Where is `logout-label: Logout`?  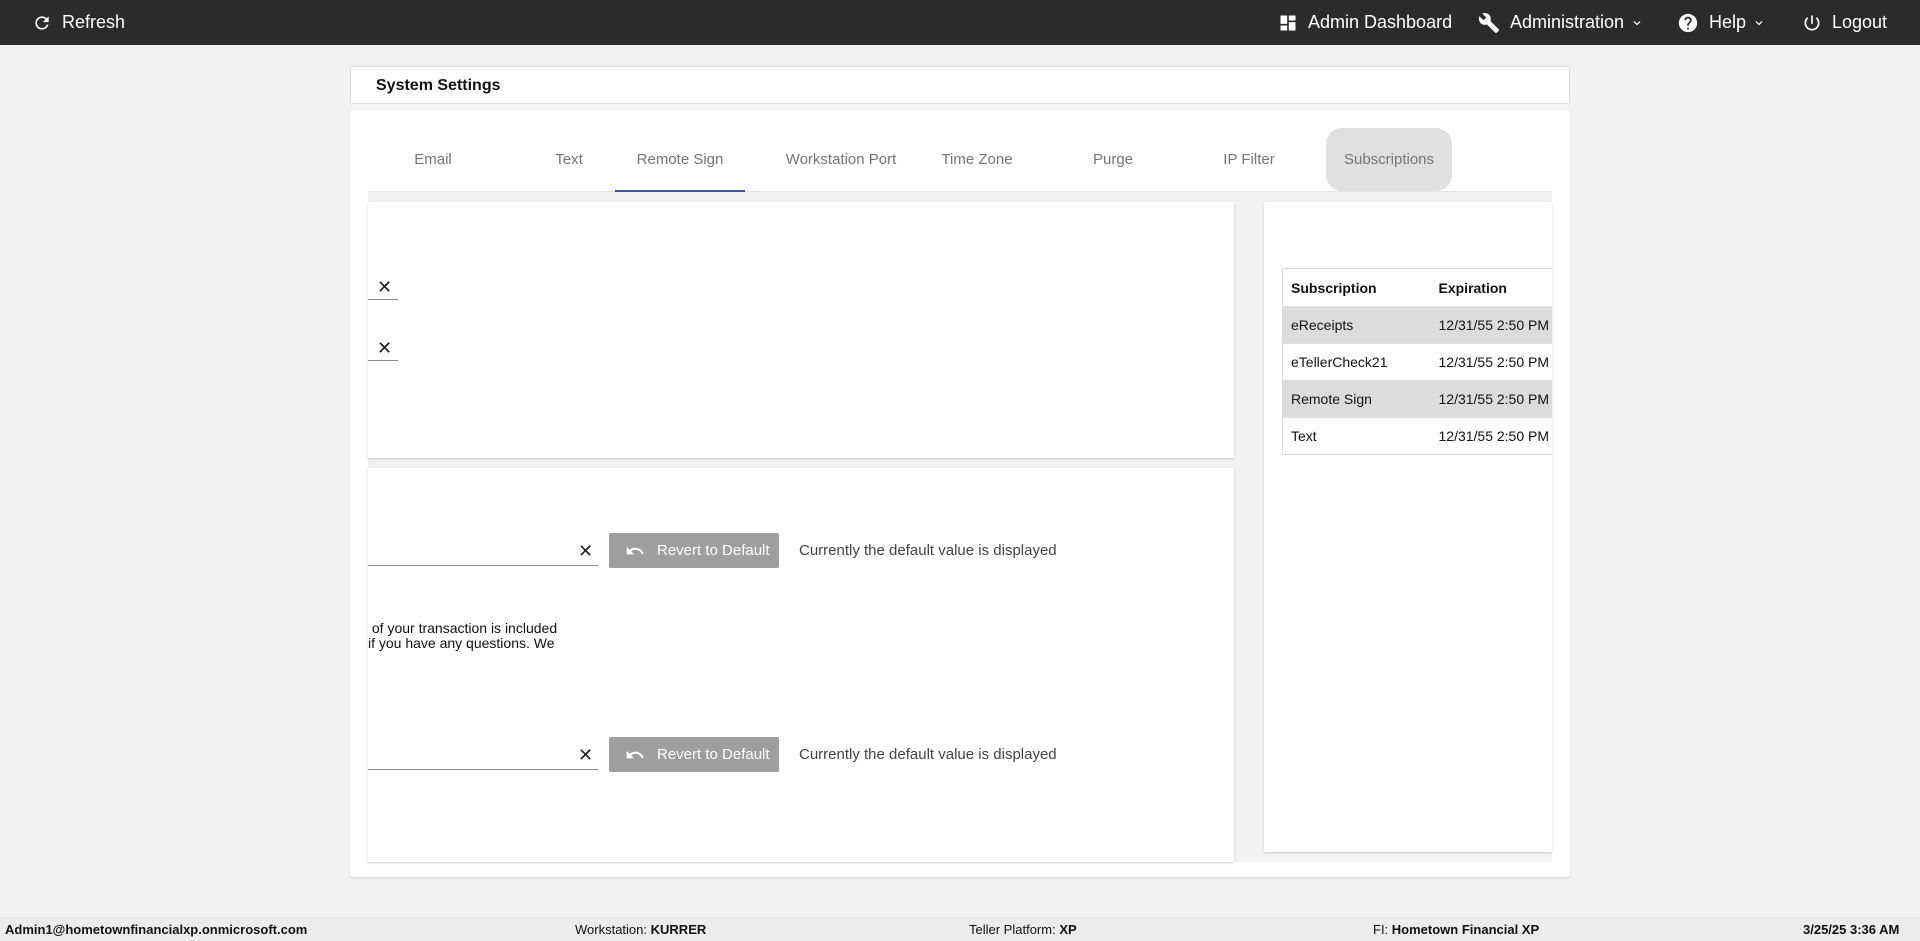 logout-label: Logout is located at coordinates (1860, 22).